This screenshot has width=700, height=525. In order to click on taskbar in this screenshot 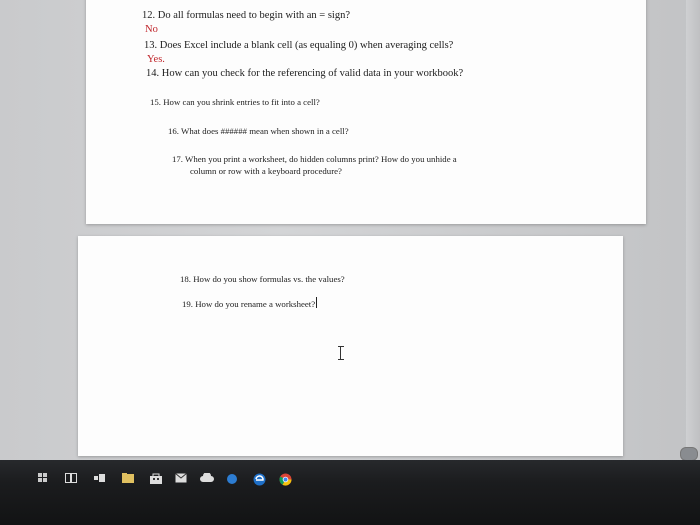, I will do `click(350, 492)`.